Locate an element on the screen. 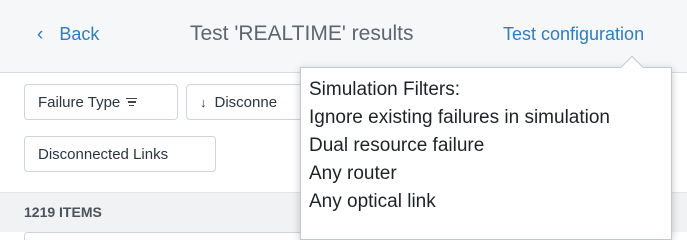 This screenshot has width=687, height=240. disconnected-sort-label: Disconne is located at coordinates (246, 102).